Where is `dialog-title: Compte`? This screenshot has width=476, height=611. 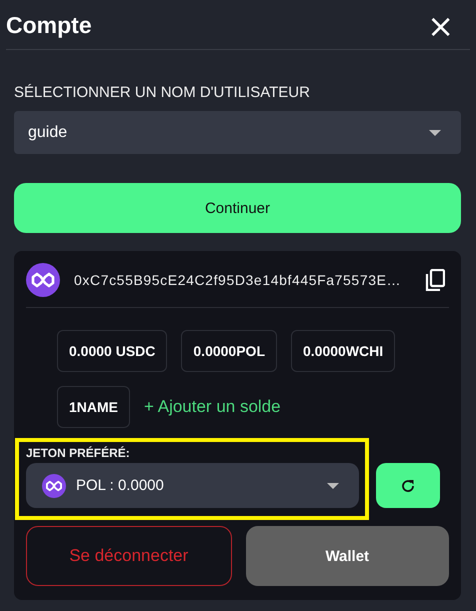 dialog-title: Compte is located at coordinates (49, 25).